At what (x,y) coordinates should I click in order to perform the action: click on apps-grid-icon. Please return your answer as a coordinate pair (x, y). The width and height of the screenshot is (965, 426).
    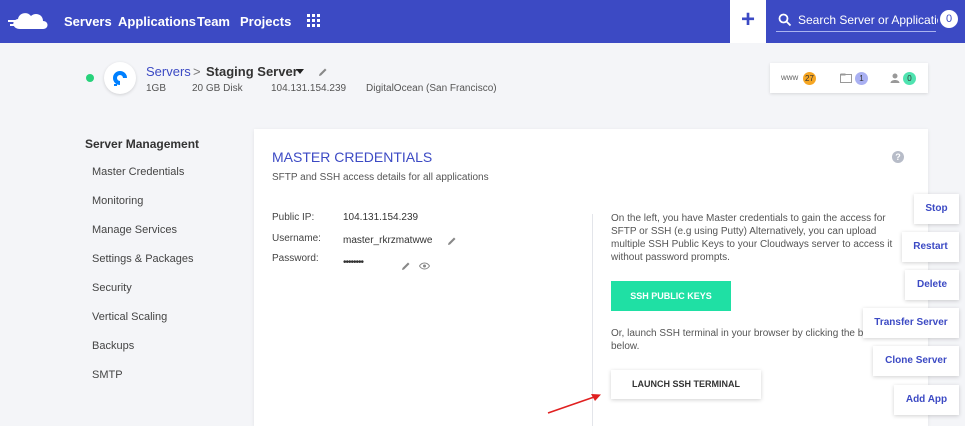
    Looking at the image, I should click on (313, 20).